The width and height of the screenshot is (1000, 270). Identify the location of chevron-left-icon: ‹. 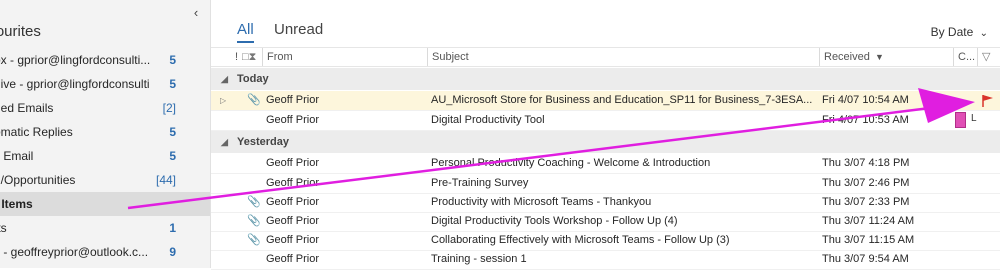
(196, 13).